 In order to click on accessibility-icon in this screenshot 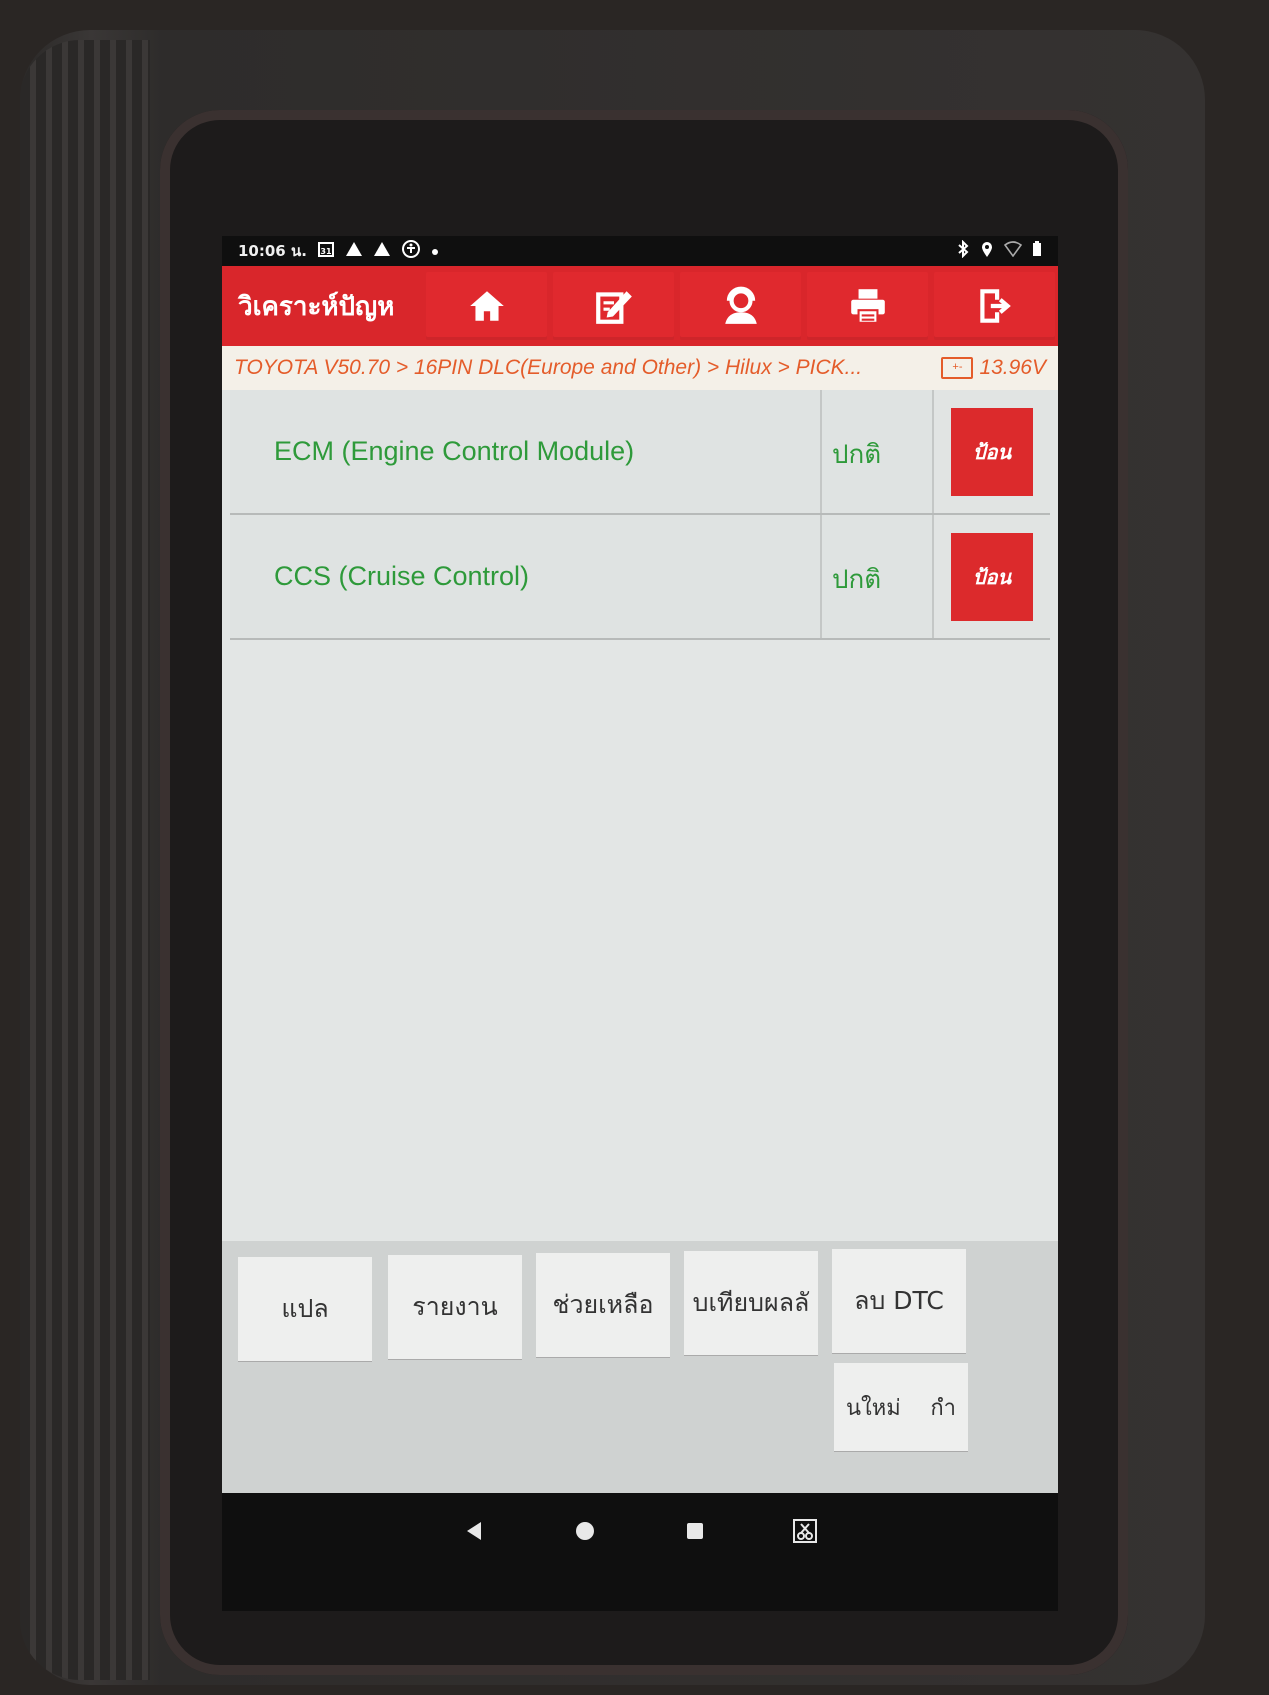, I will do `click(411, 251)`.